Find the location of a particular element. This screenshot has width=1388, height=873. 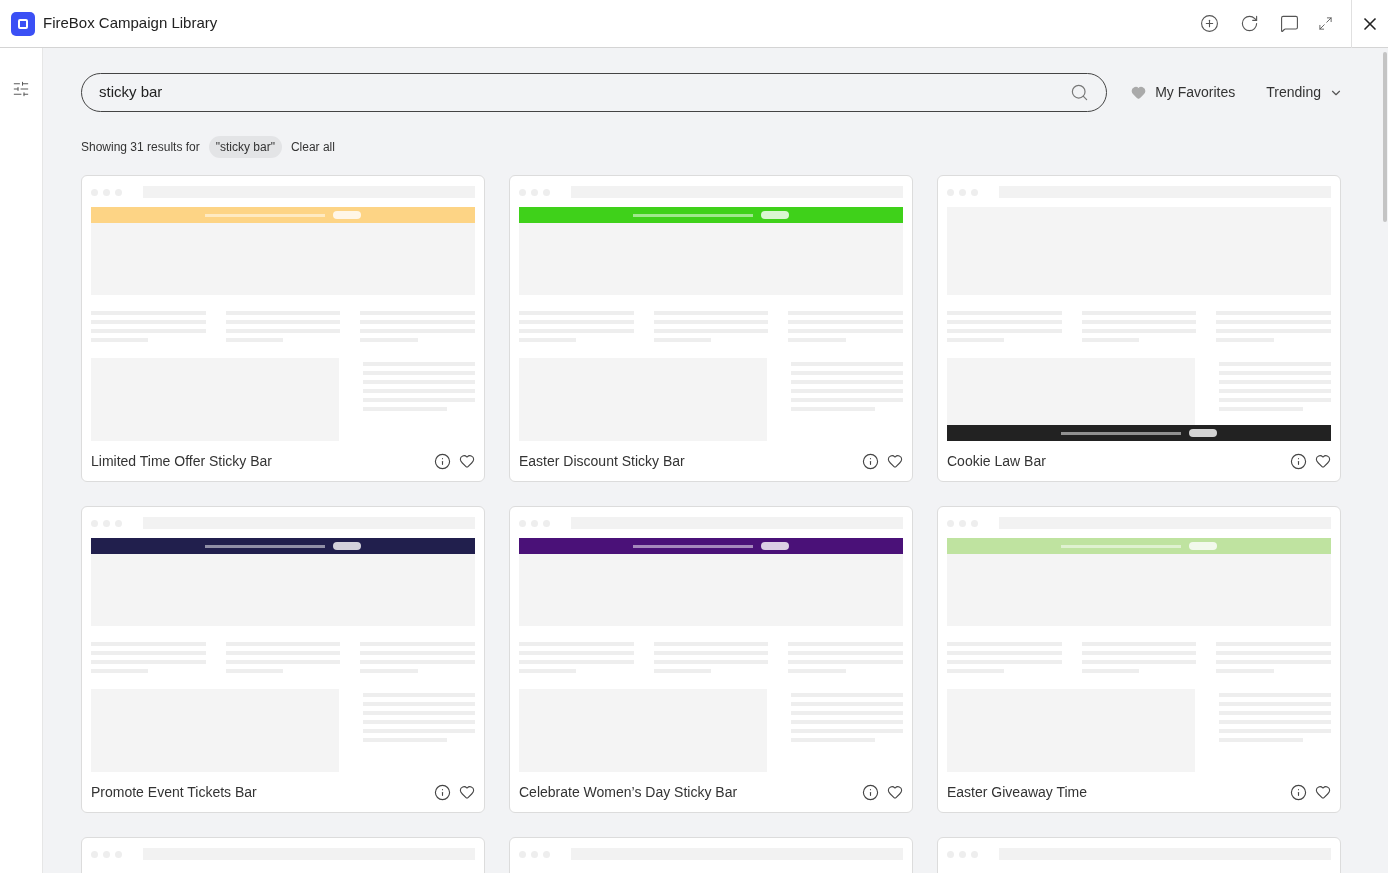

add-icon is located at coordinates (1209, 23).